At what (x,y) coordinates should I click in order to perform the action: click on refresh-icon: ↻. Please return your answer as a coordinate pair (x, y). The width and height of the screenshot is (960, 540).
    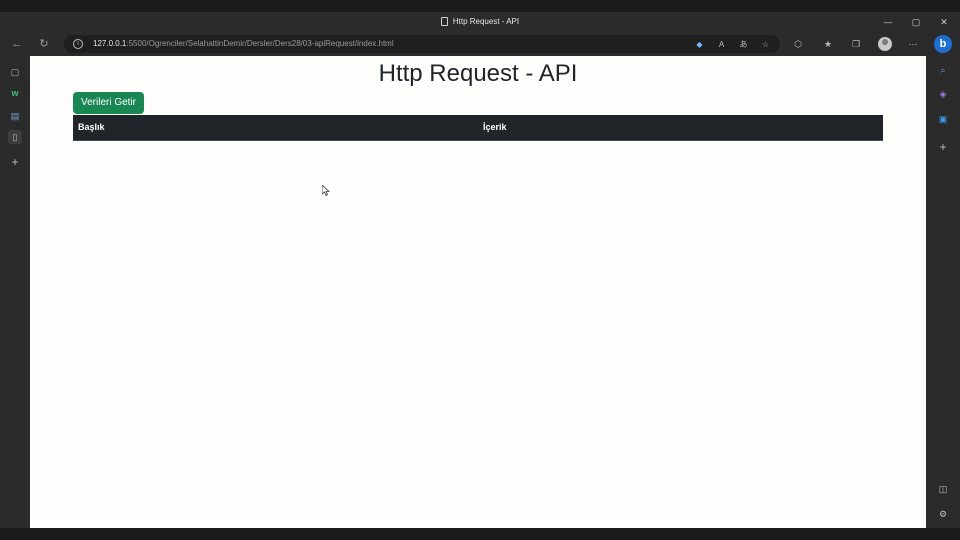
    Looking at the image, I should click on (44, 44).